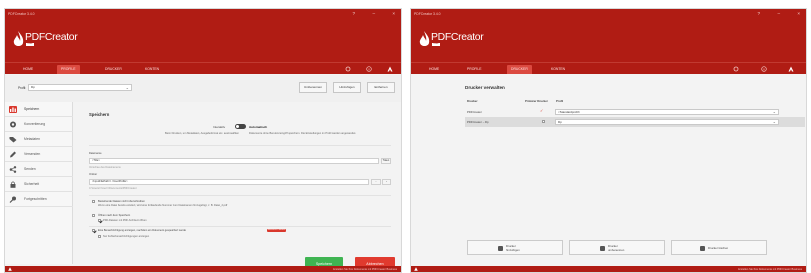 This screenshot has height=273, width=811. Describe the element at coordinates (32, 109) in the screenshot. I see `sidebar-item-label: Speichern` at that location.